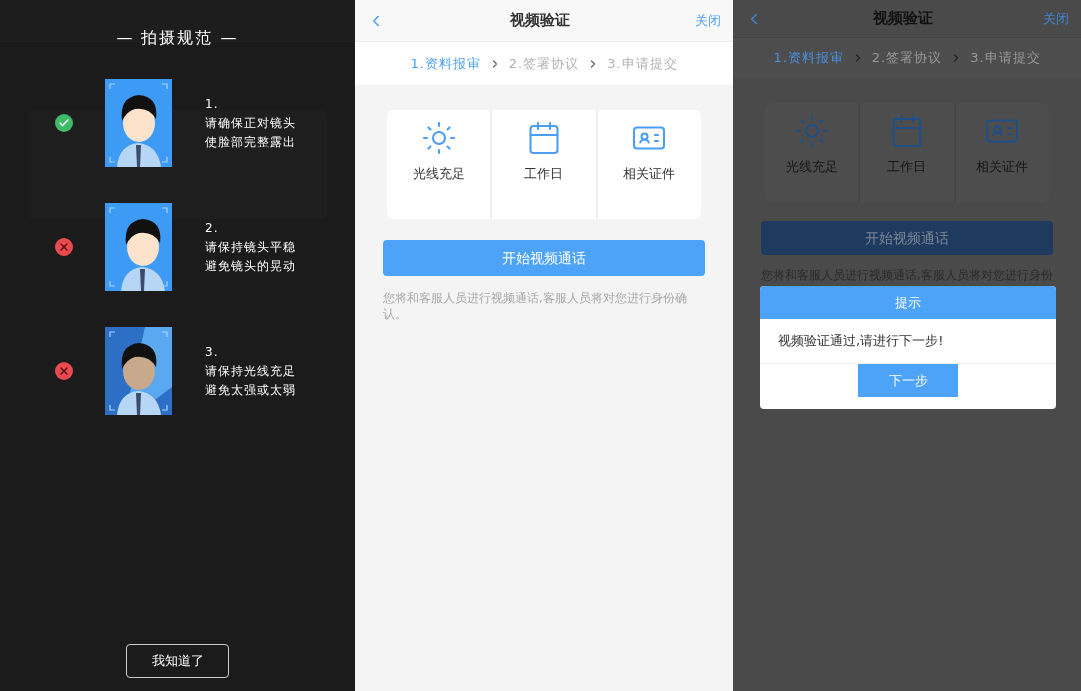  I want to click on rule-number: 1., so click(212, 104).